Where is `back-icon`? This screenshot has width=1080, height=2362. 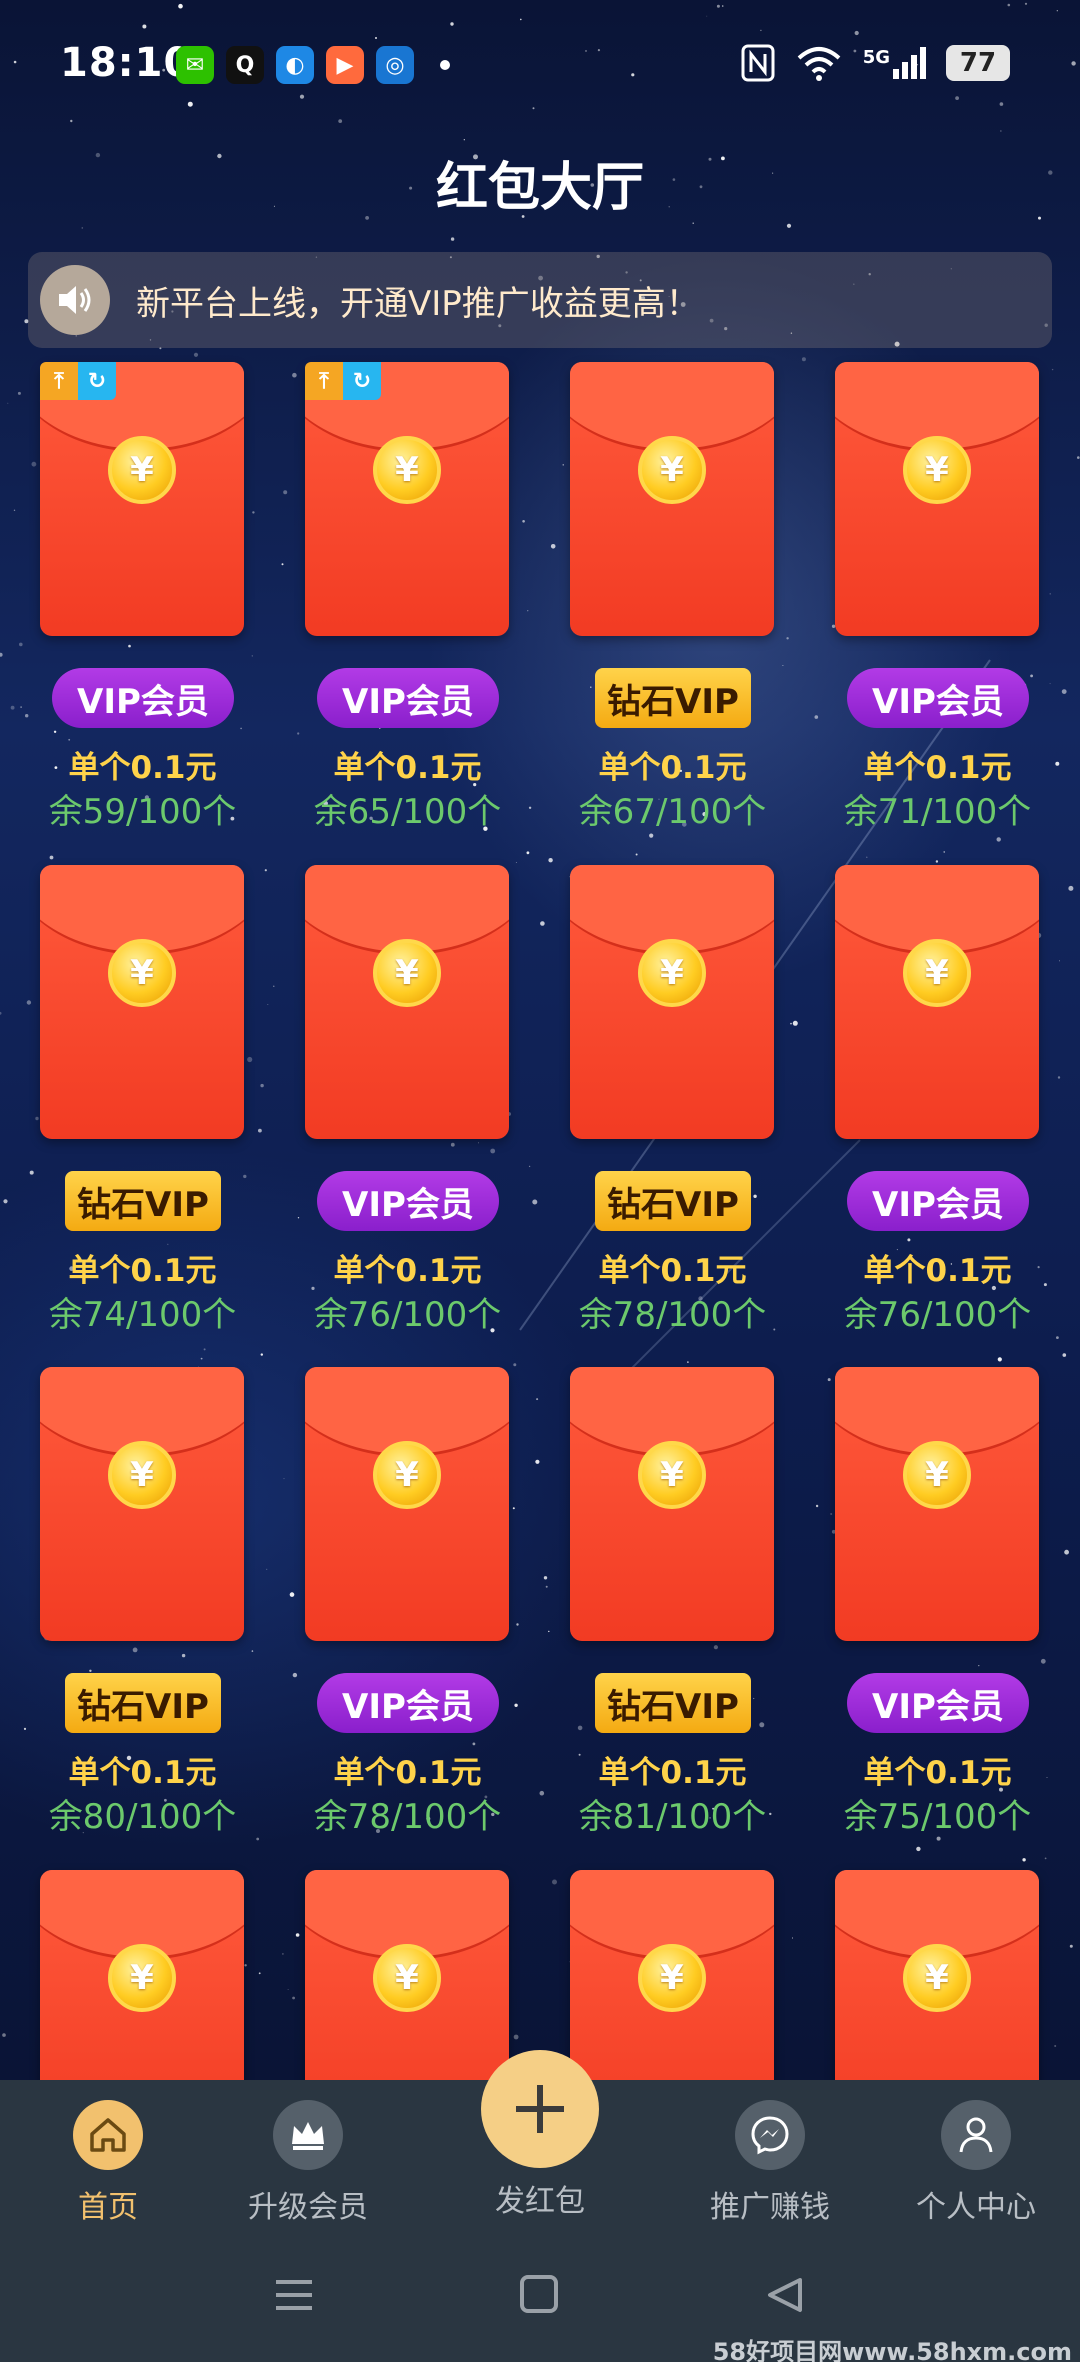
back-icon is located at coordinates (785, 2295).